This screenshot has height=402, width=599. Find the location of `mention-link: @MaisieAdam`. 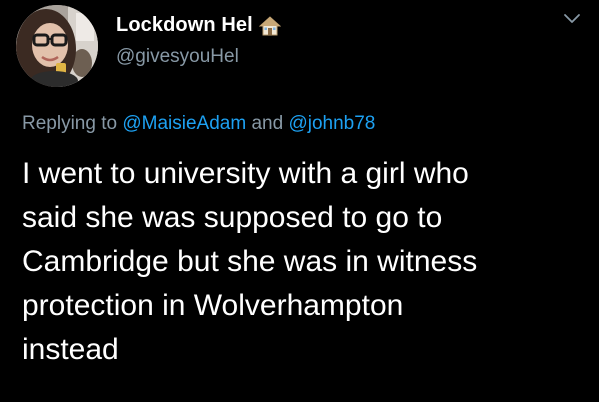

mention-link: @MaisieAdam is located at coordinates (184, 123).